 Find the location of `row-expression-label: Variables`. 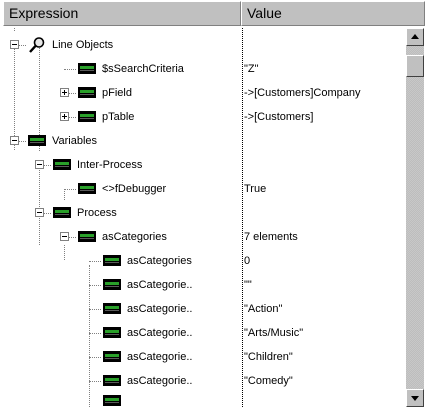

row-expression-label: Variables is located at coordinates (75, 141).